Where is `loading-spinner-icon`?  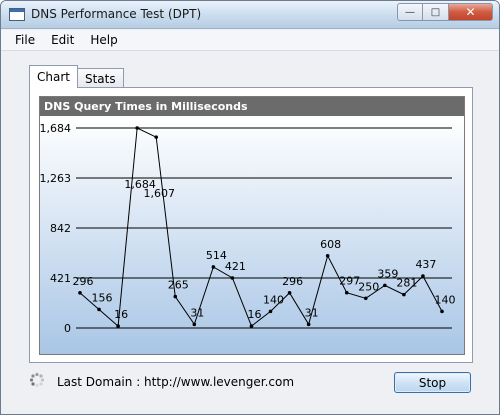 loading-spinner-icon is located at coordinates (37, 380).